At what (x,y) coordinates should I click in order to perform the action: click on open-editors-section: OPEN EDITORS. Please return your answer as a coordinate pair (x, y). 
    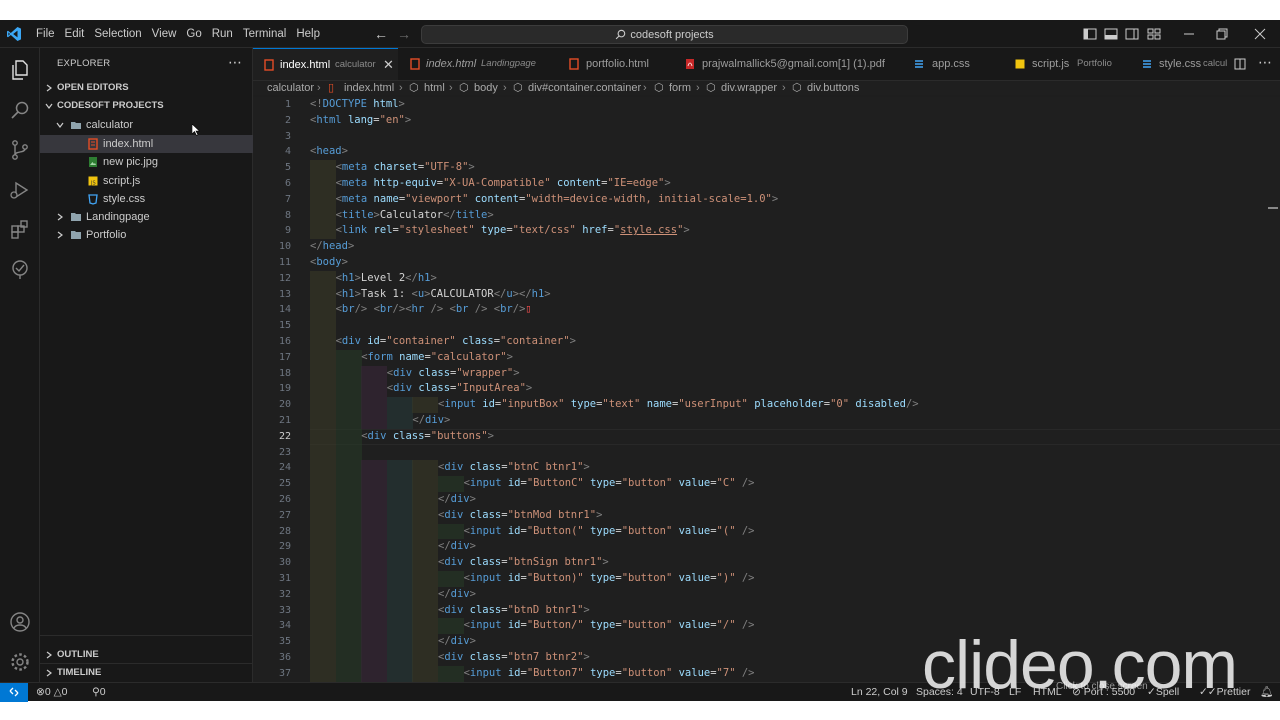
    Looking at the image, I should click on (146, 88).